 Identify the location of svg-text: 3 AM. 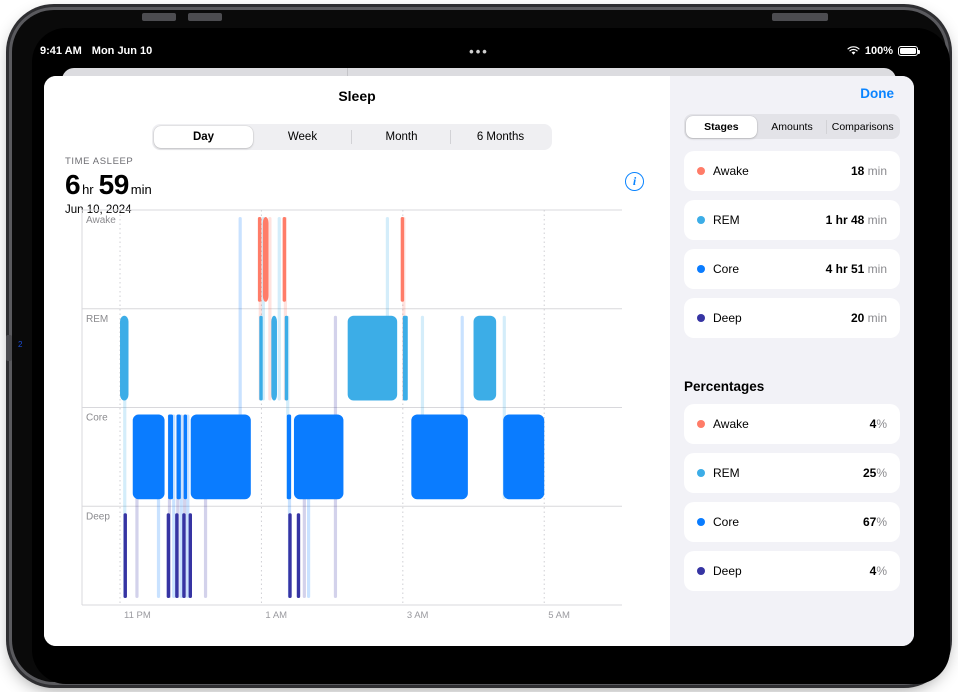
(418, 615).